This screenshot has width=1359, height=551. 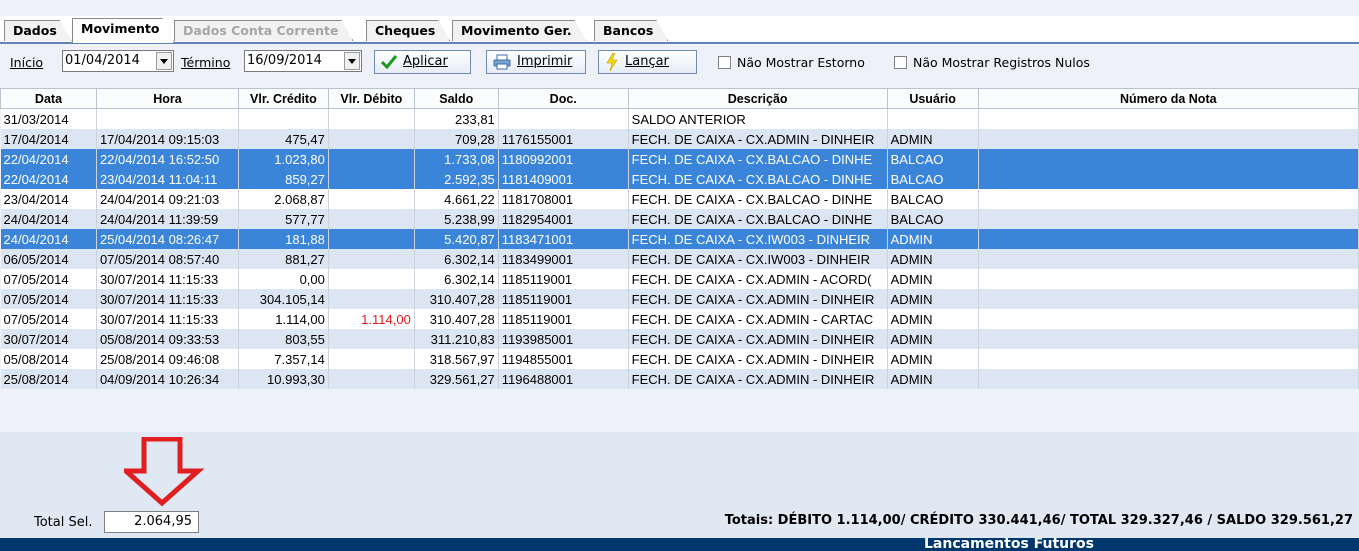 What do you see at coordinates (48, 159) in the screenshot?
I see `cell-data: 22/04/2014` at bounding box center [48, 159].